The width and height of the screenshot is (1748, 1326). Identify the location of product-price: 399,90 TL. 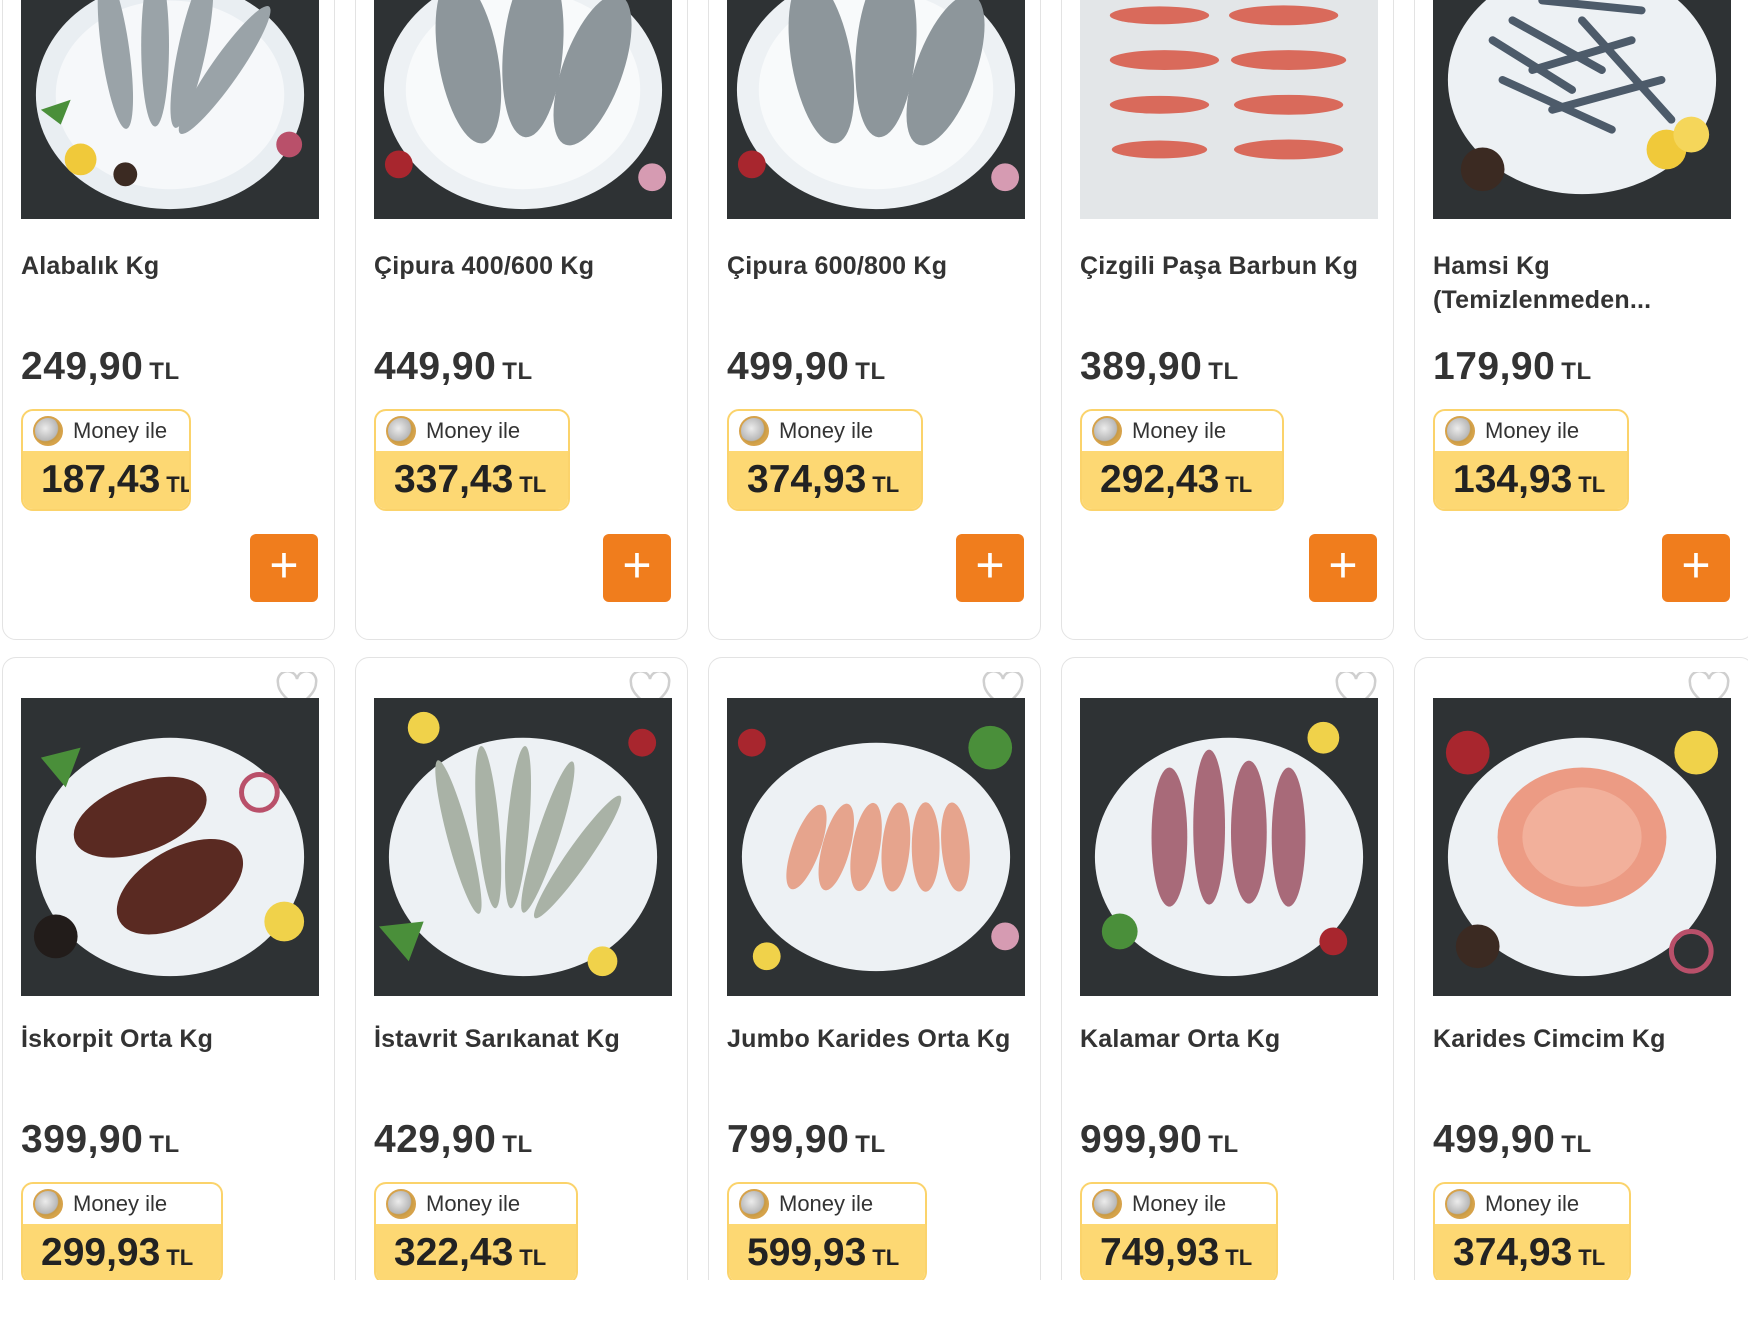
(100, 1139).